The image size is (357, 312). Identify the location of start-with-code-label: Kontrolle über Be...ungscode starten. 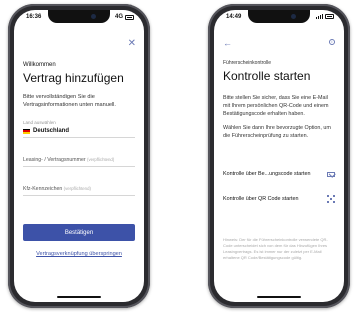
(267, 174).